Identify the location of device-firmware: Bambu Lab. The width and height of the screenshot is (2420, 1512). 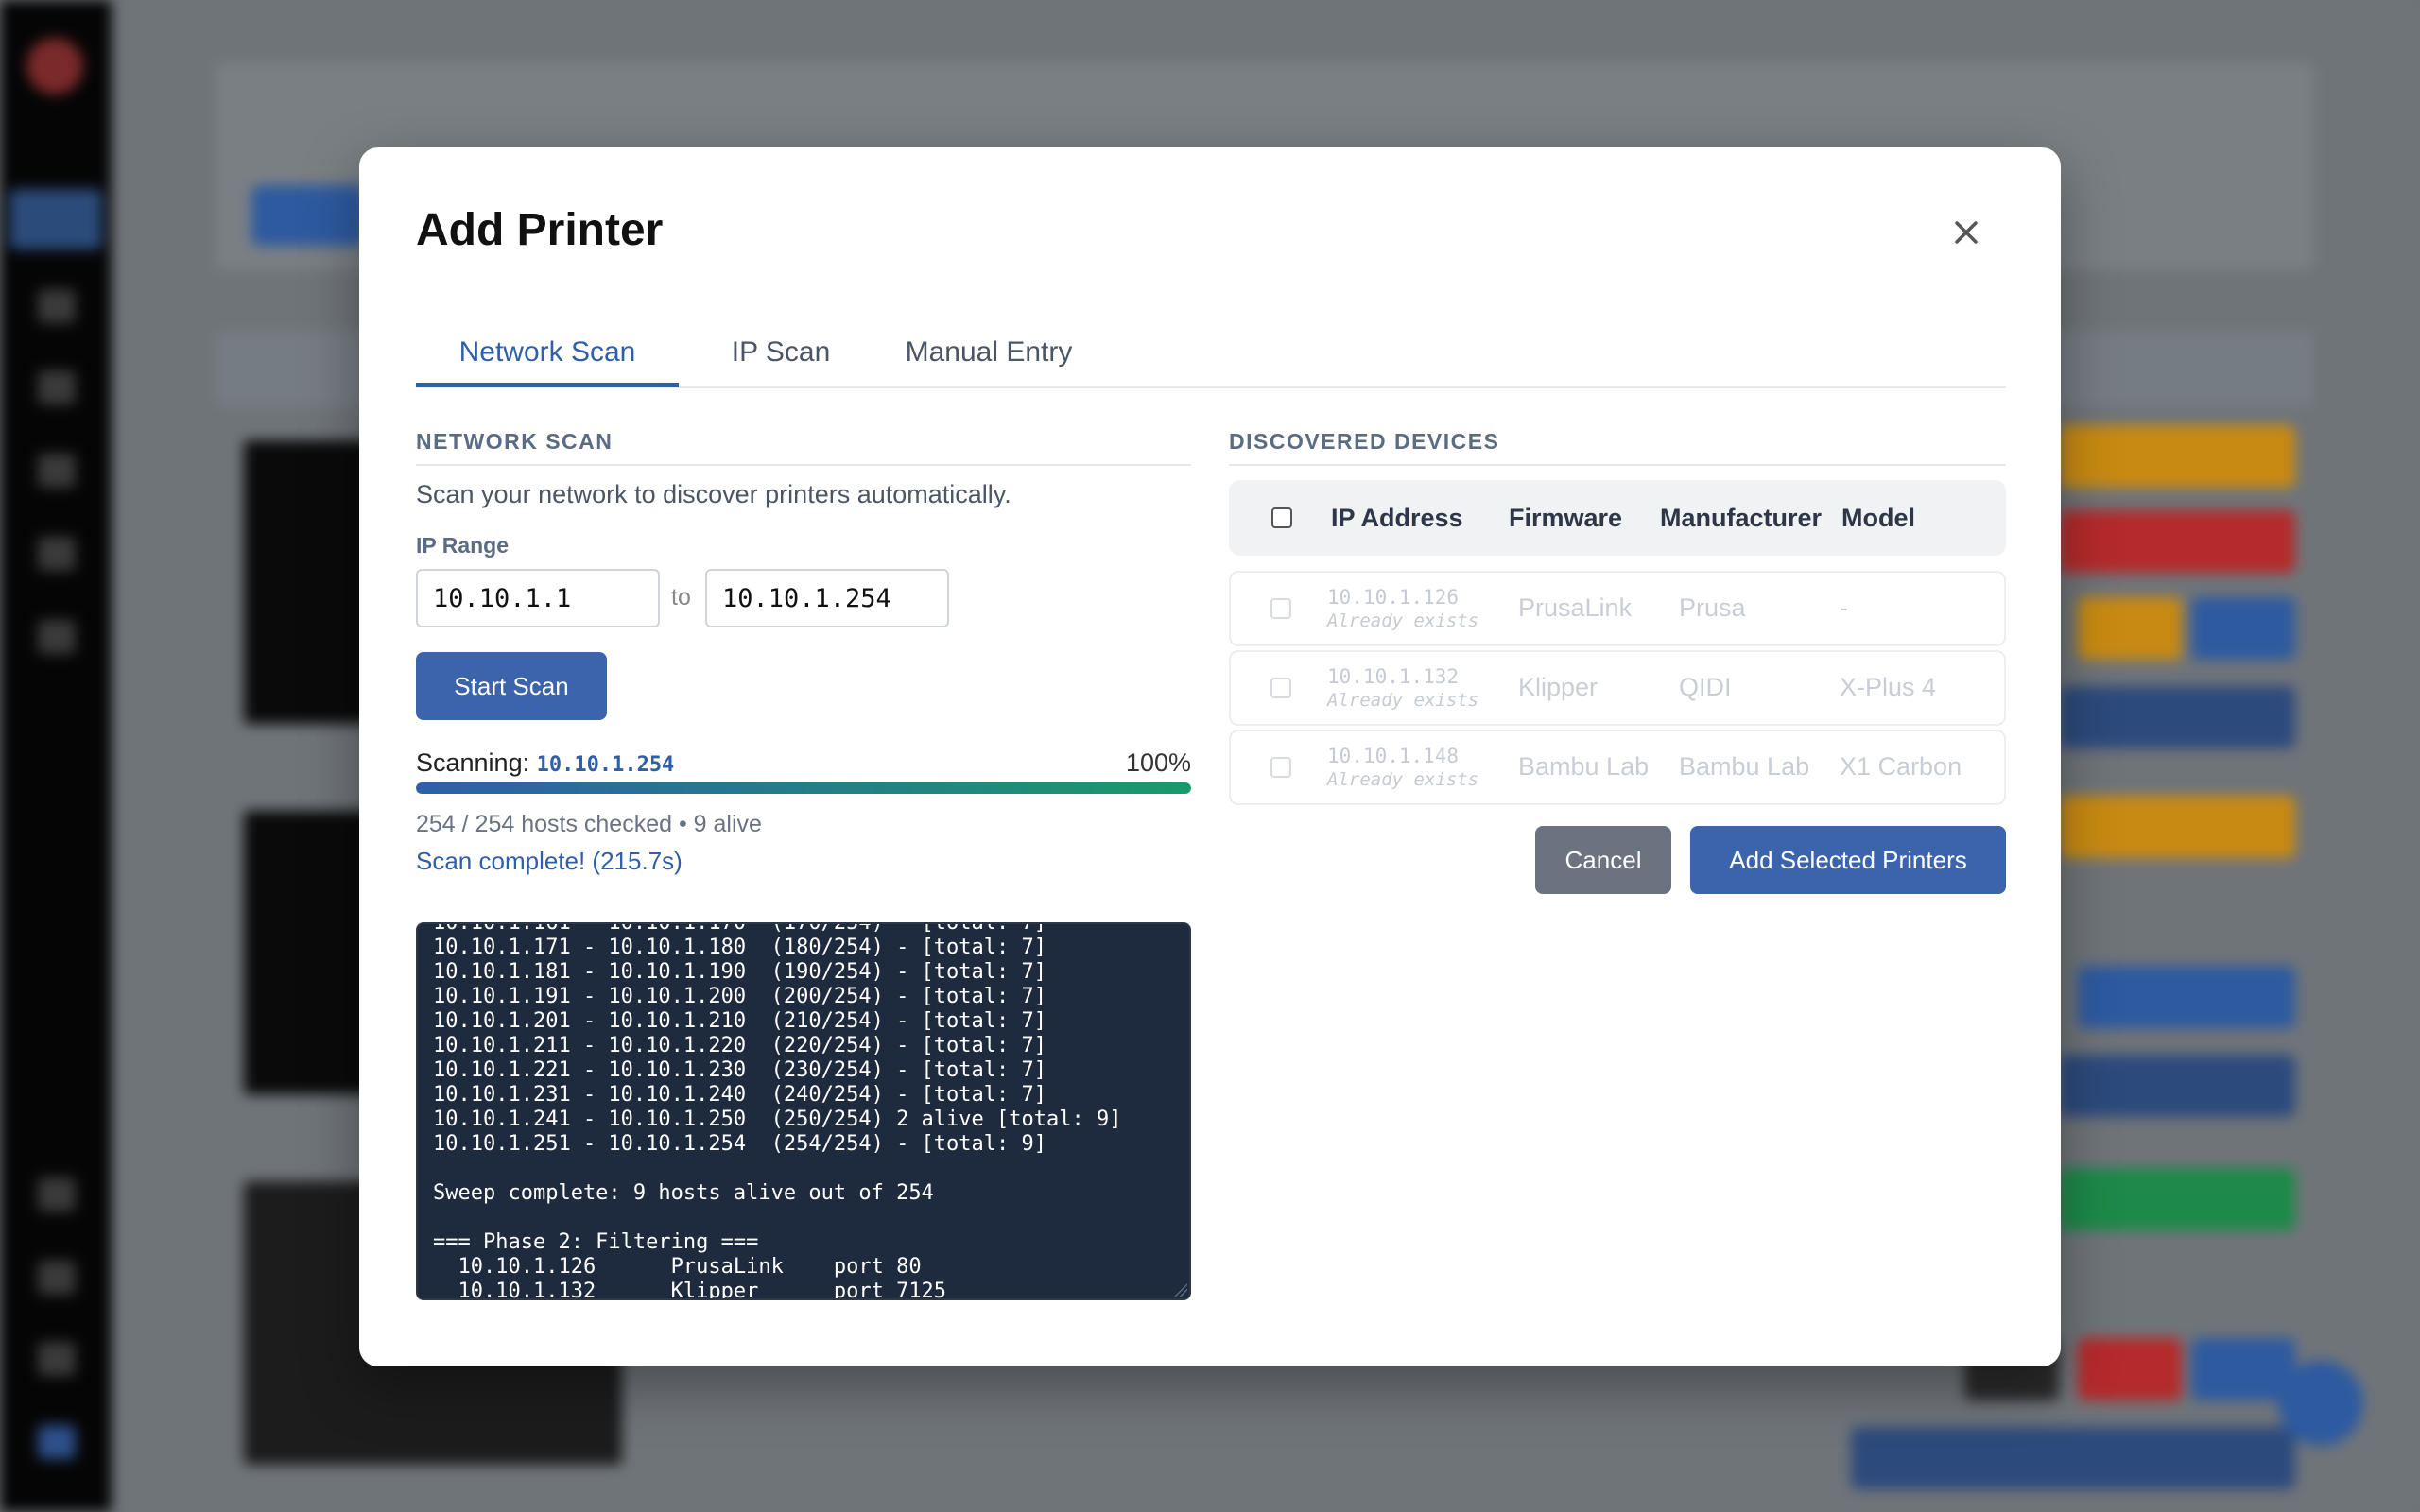
(1584, 766).